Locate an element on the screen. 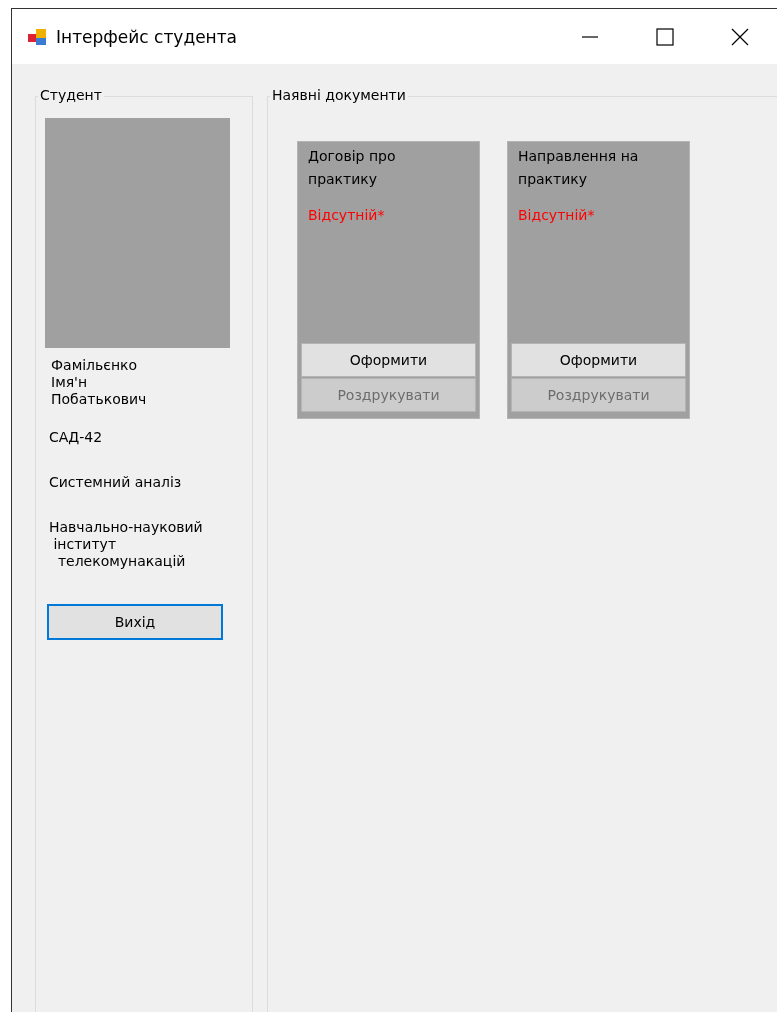 The height and width of the screenshot is (1012, 777). minimize-icon is located at coordinates (589, 36).